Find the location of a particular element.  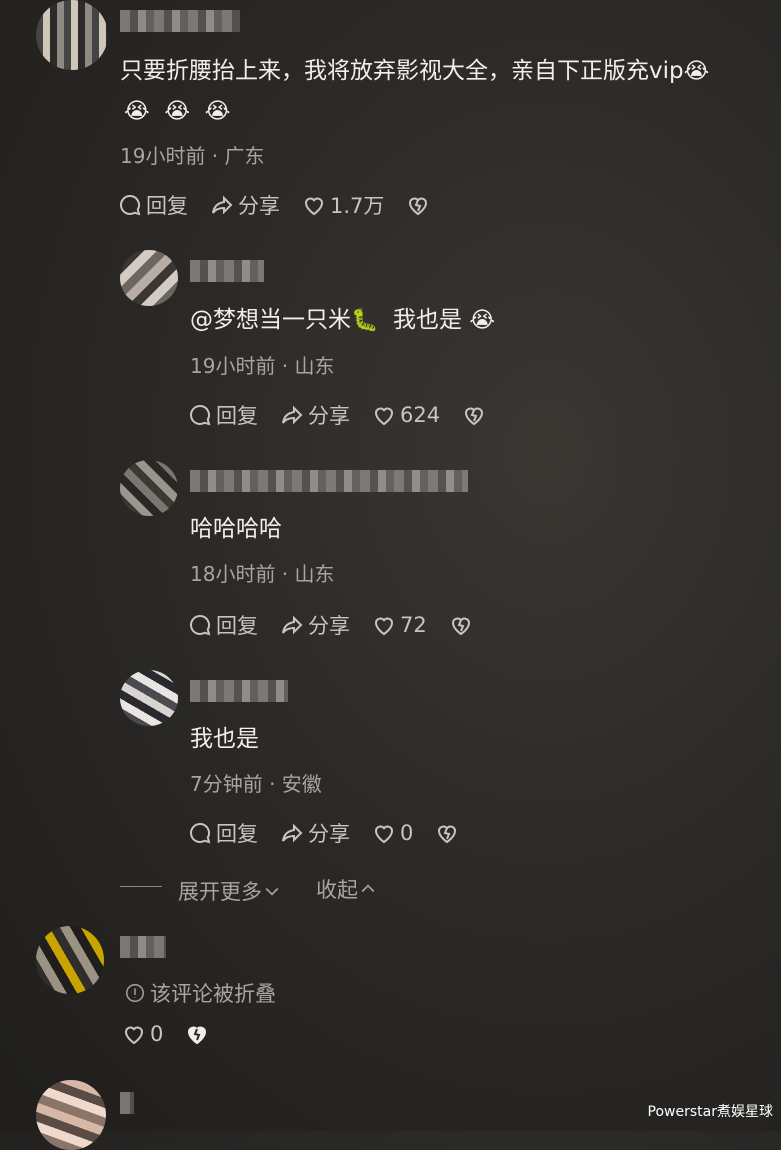

reply-actions: 回复 分享 0 is located at coordinates (336, 833).